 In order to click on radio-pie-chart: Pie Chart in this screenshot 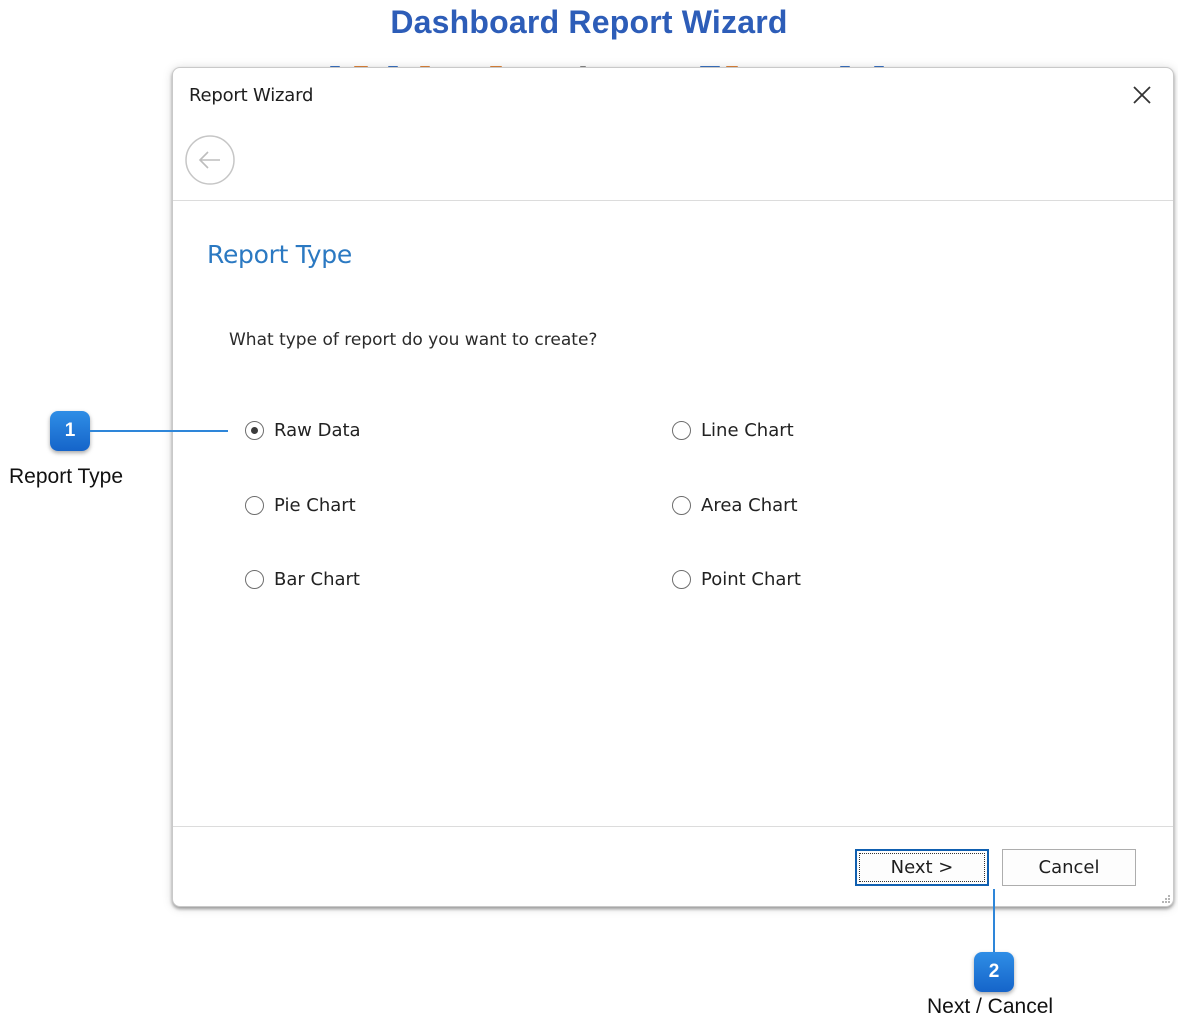, I will do `click(300, 505)`.